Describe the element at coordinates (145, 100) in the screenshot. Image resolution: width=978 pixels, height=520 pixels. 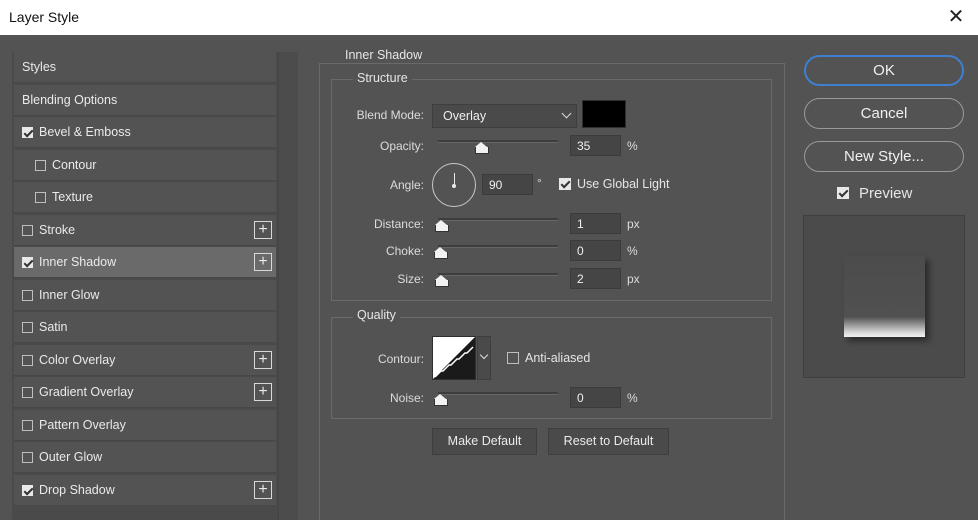
I see `sidebar-item-blending-options: Blending Options` at that location.